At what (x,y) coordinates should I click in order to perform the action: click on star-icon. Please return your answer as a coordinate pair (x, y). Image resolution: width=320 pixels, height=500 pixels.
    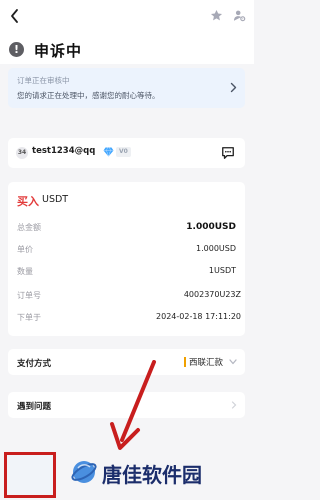
    Looking at the image, I should click on (216, 15).